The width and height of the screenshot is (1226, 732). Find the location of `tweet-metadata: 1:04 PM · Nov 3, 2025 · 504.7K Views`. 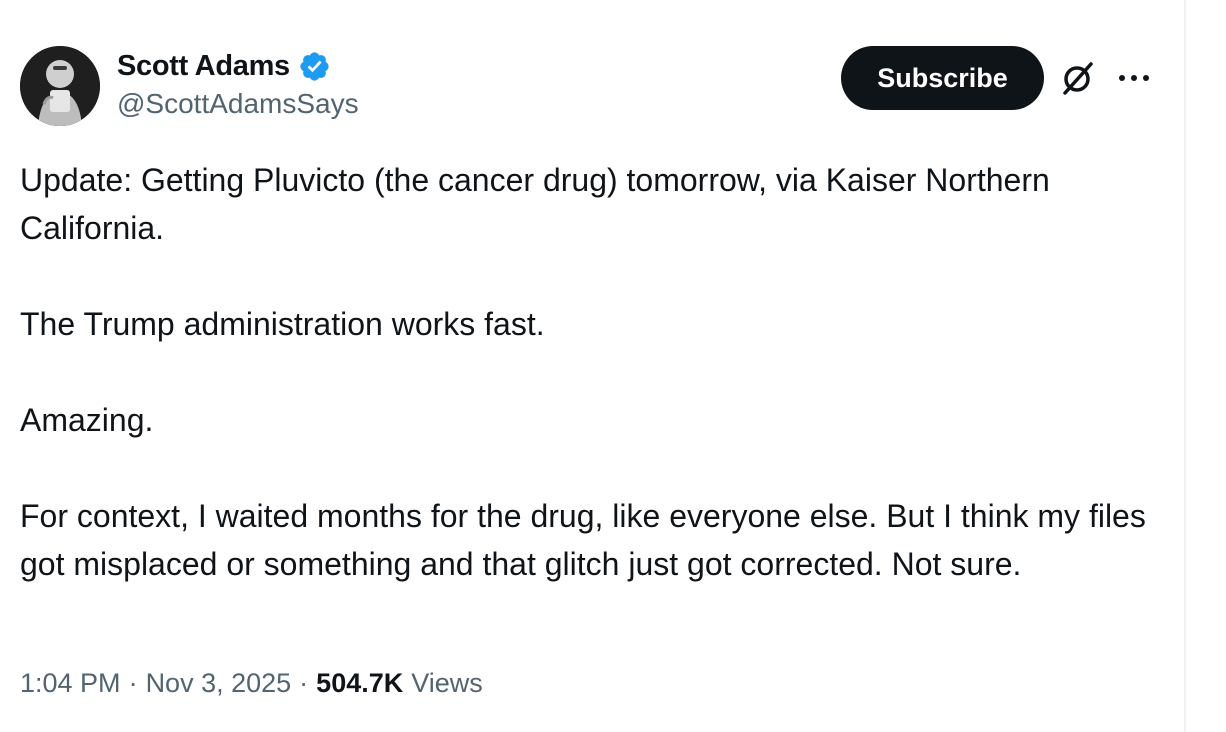

tweet-metadata: 1:04 PM · Nov 3, 2025 · 504.7K Views is located at coordinates (251, 683).